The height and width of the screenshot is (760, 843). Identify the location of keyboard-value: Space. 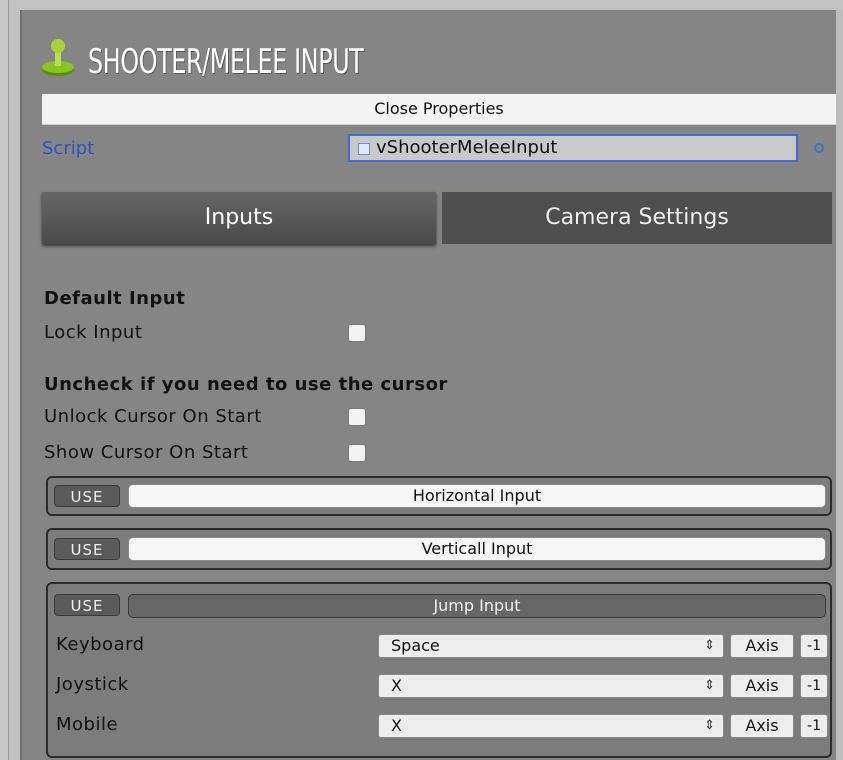
(415, 645).